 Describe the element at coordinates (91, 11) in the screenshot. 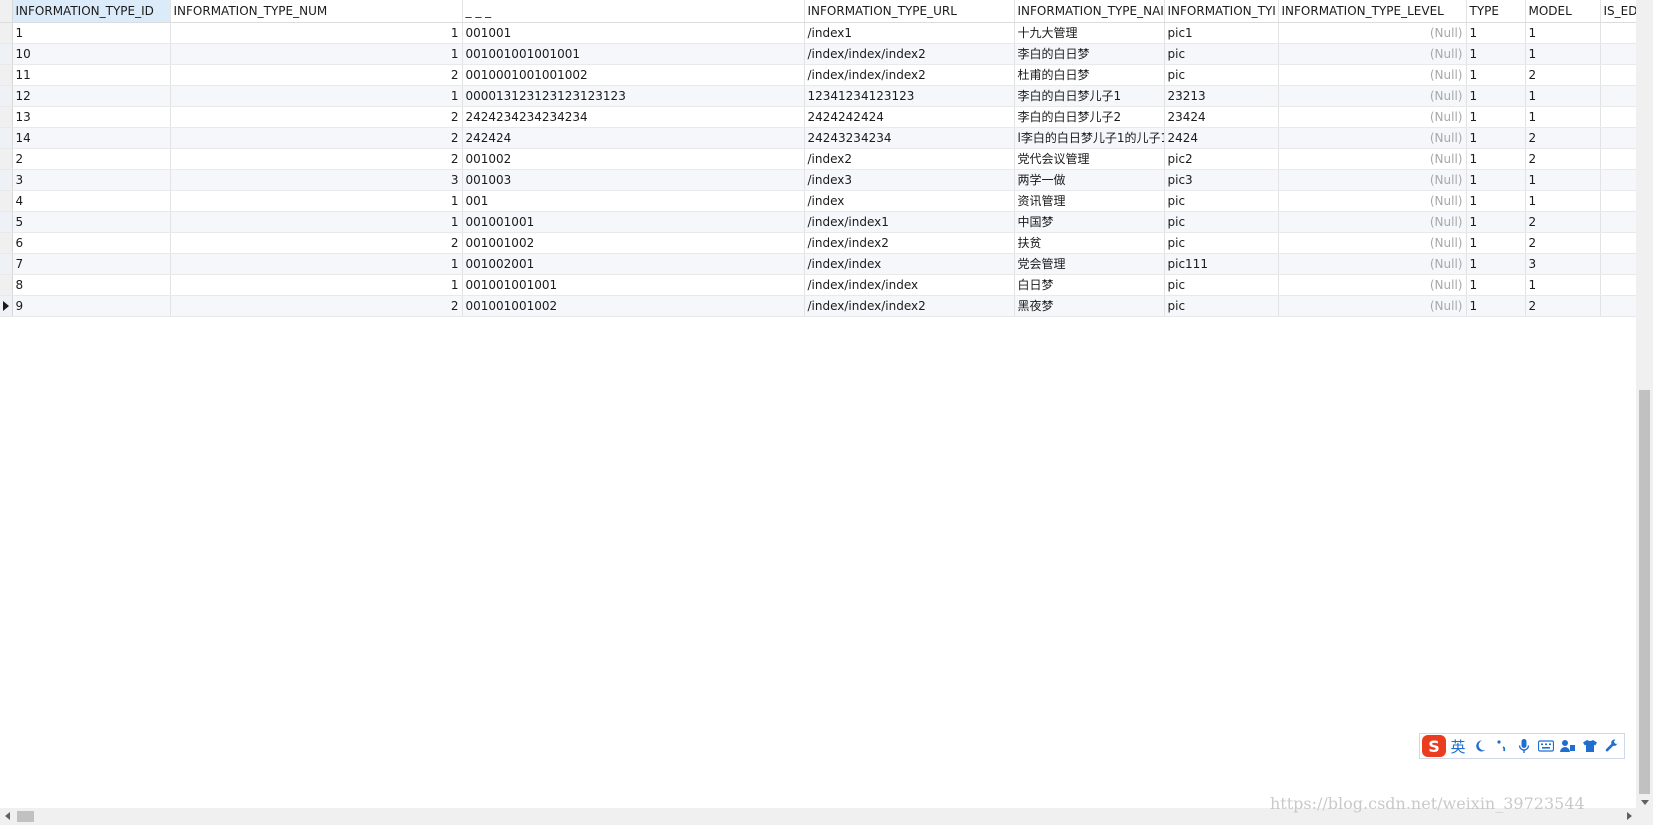

I see `column-header-id: INFORMATION_TYPE_ID` at that location.